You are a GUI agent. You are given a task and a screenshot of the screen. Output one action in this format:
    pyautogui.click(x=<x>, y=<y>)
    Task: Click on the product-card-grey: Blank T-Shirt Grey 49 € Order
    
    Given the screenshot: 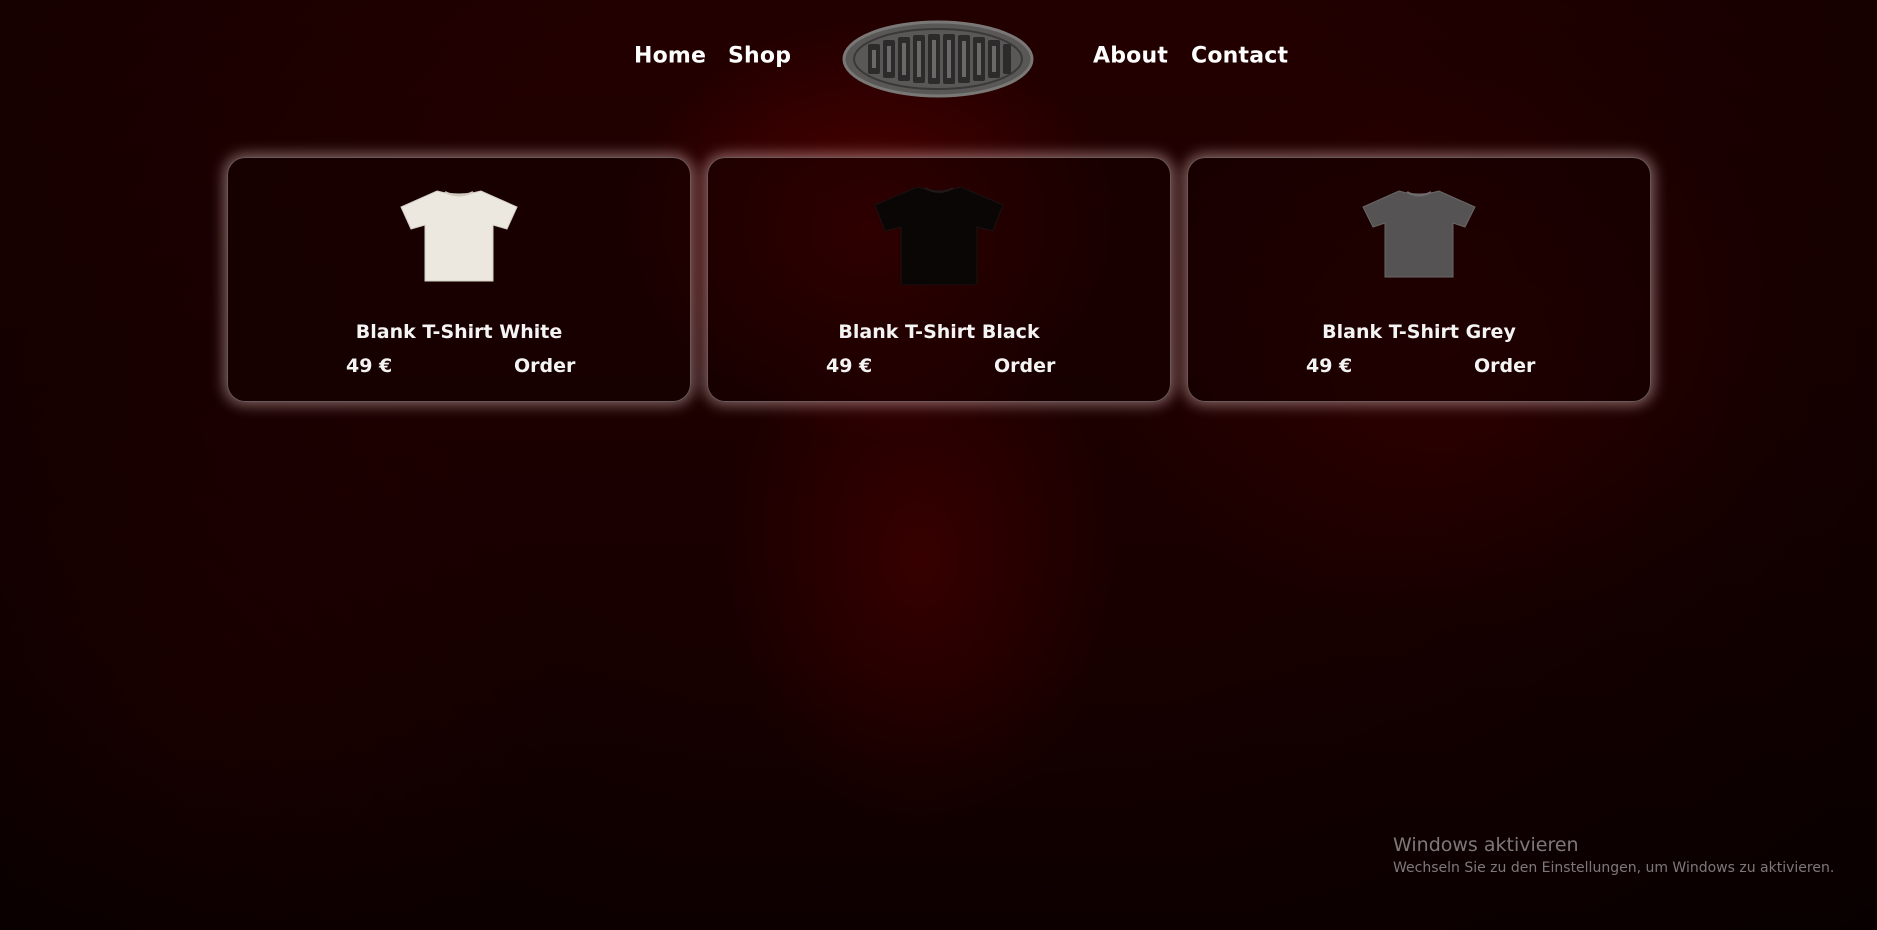 What is the action you would take?
    pyautogui.click(x=1419, y=279)
    